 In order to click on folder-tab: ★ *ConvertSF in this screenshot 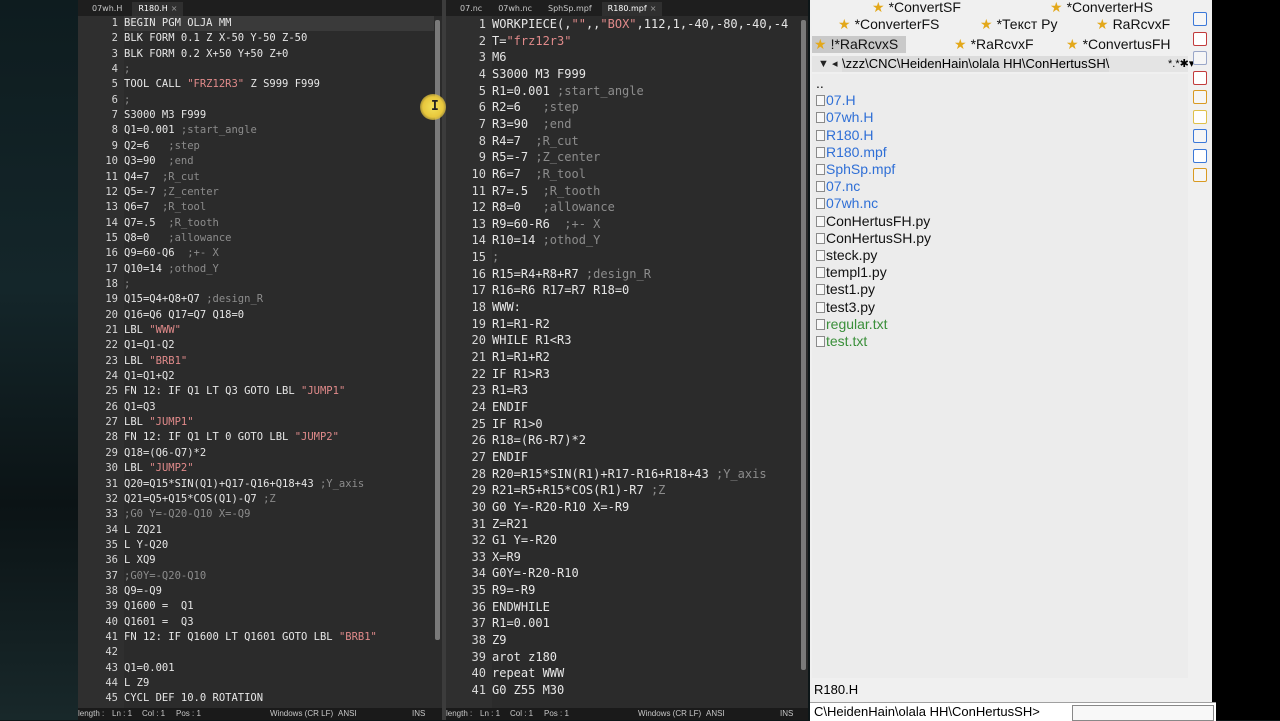, I will do `click(916, 8)`.